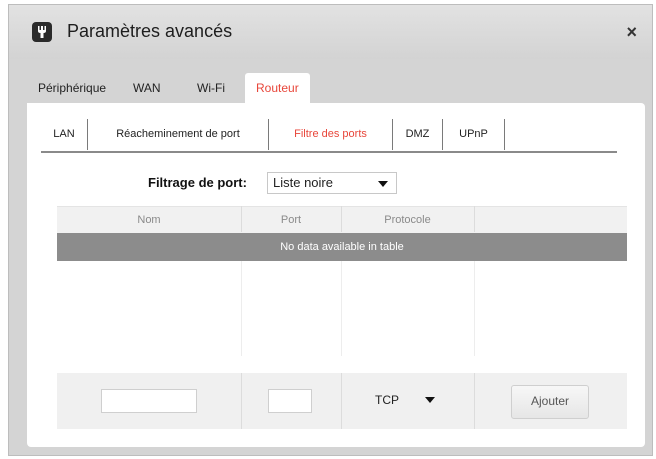 Image resolution: width=656 pixels, height=459 pixels. I want to click on empty-table-message: No data available in table, so click(342, 247).